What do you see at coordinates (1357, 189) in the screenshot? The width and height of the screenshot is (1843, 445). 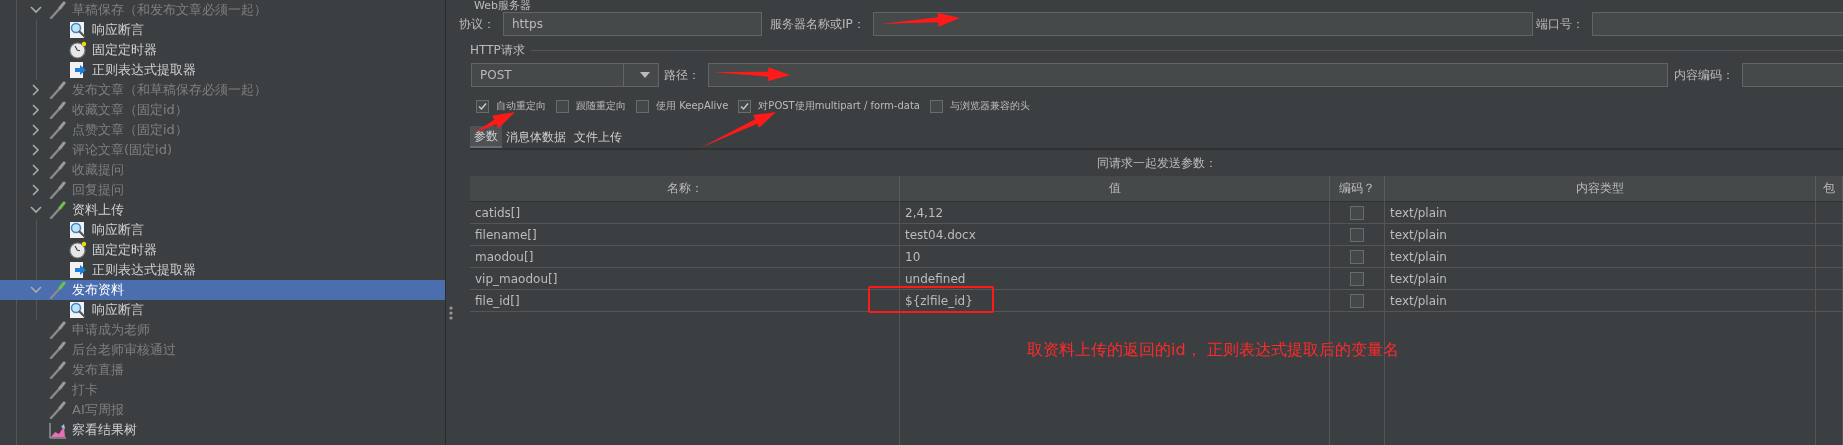 I see `column-header: 编码？` at bounding box center [1357, 189].